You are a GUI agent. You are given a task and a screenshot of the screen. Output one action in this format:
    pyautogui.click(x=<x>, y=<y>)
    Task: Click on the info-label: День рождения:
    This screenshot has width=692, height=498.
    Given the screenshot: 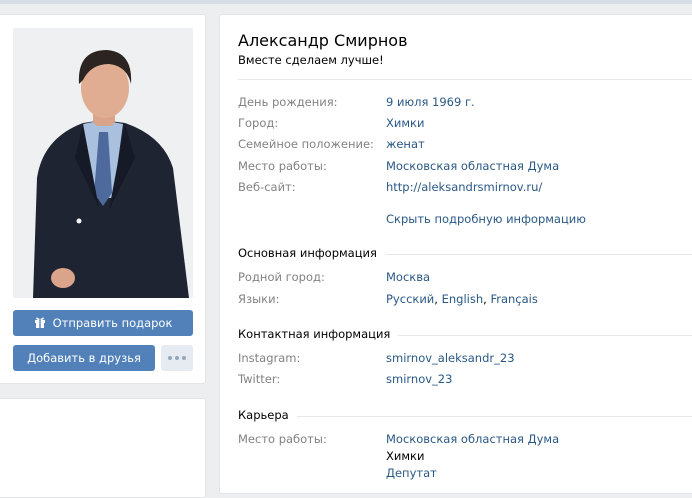 What is the action you would take?
    pyautogui.click(x=288, y=102)
    